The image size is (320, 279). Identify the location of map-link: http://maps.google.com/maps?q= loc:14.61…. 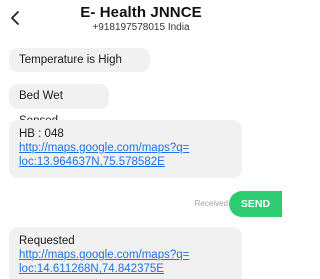
(125, 262).